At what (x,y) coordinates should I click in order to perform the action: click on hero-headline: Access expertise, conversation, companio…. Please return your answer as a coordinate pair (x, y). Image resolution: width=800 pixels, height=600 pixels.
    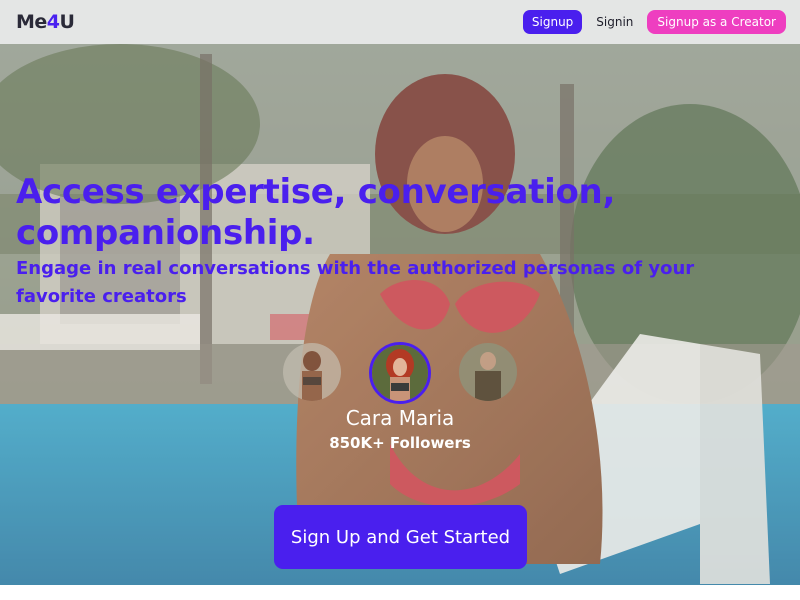
    Looking at the image, I should click on (316, 212).